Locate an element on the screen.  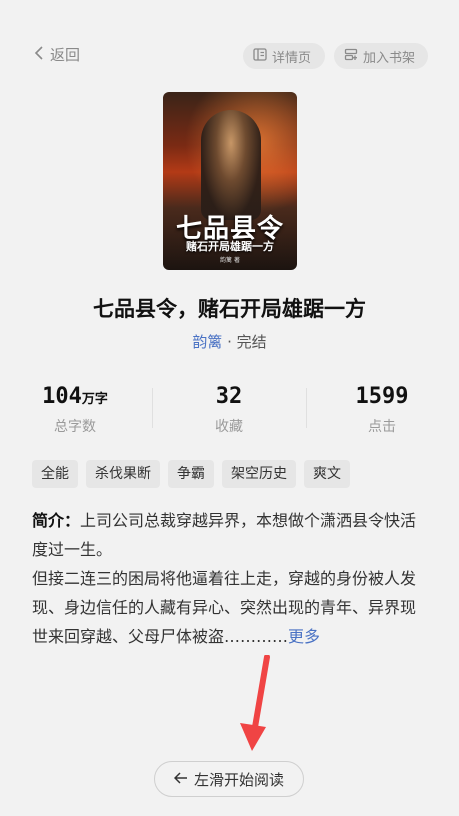
add-to-shelf-button: 加入书架 is located at coordinates (381, 56).